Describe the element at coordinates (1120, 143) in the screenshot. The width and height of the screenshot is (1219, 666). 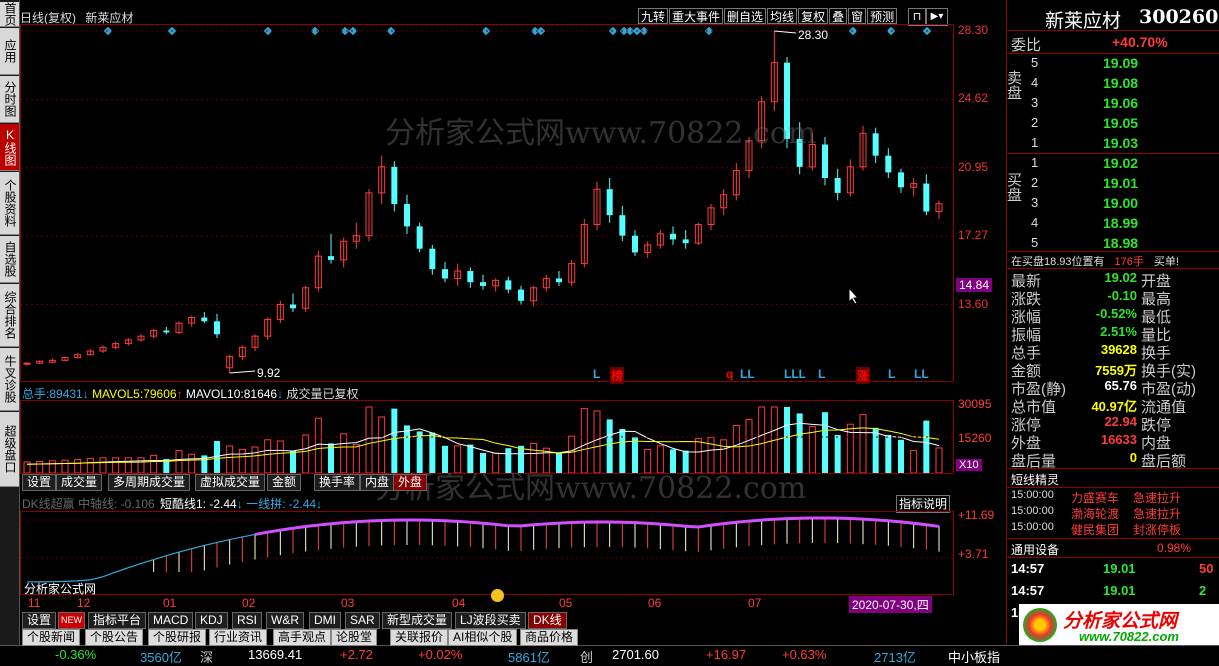
I see `sell-price: 19.03` at that location.